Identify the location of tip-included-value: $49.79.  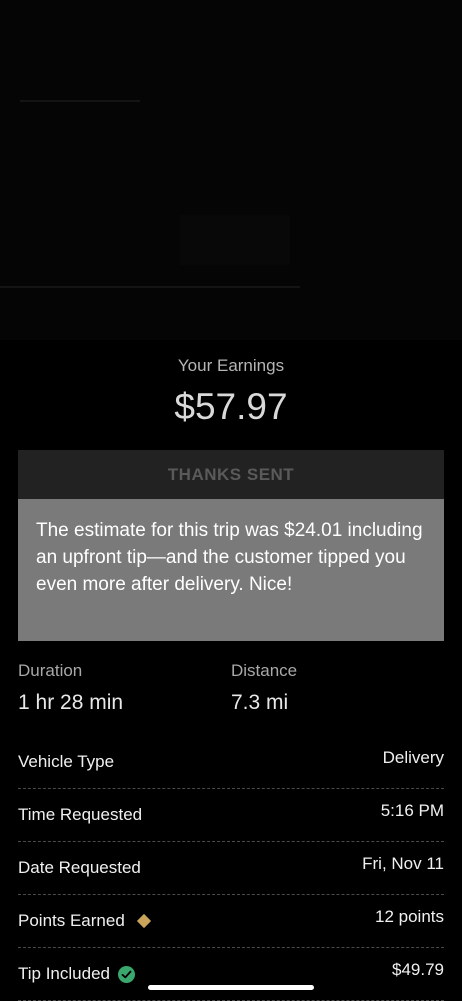
(418, 969).